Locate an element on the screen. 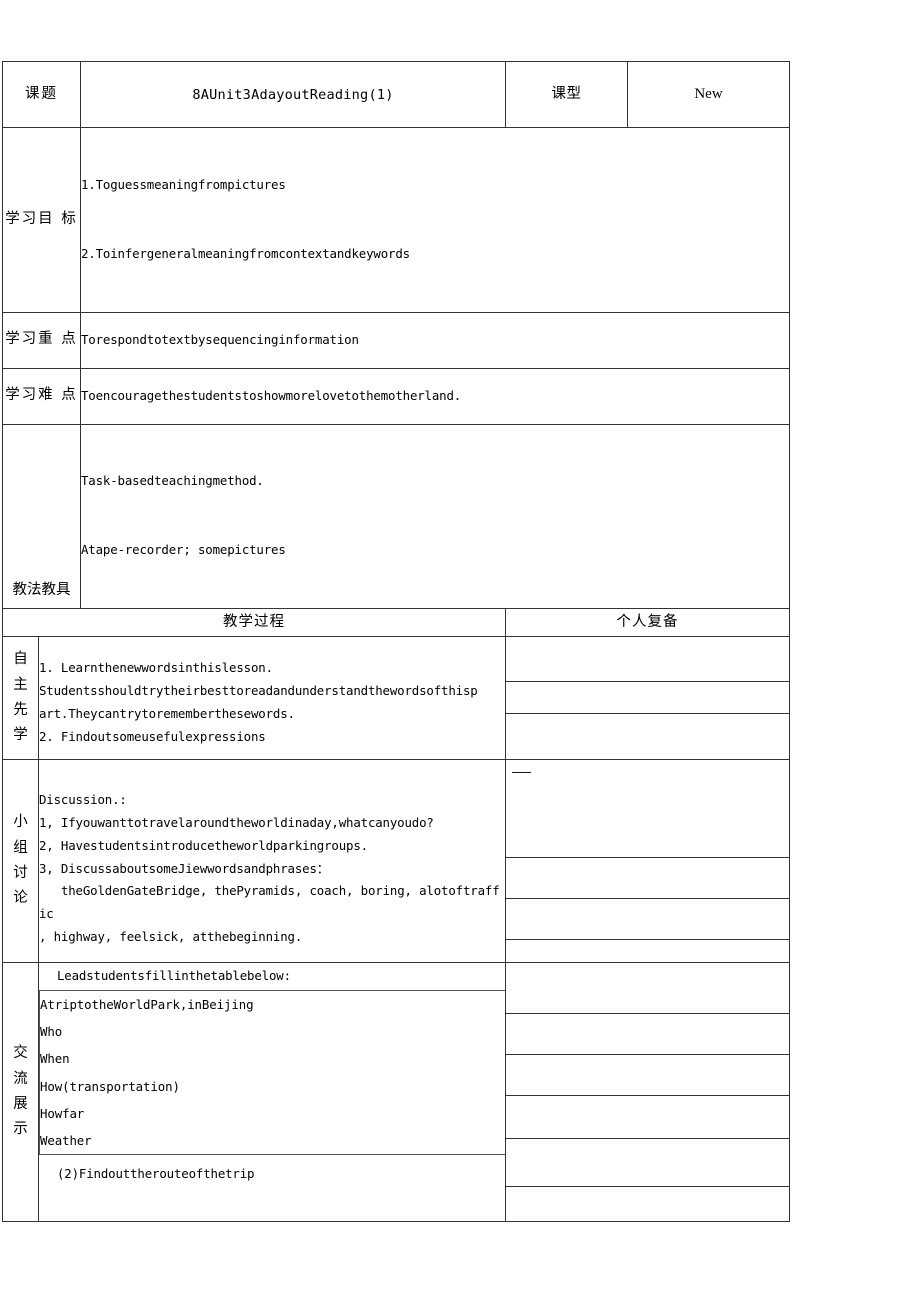 The width and height of the screenshot is (920, 1301). difficult-points-label-line-1: 学习难 is located at coordinates (30, 395).